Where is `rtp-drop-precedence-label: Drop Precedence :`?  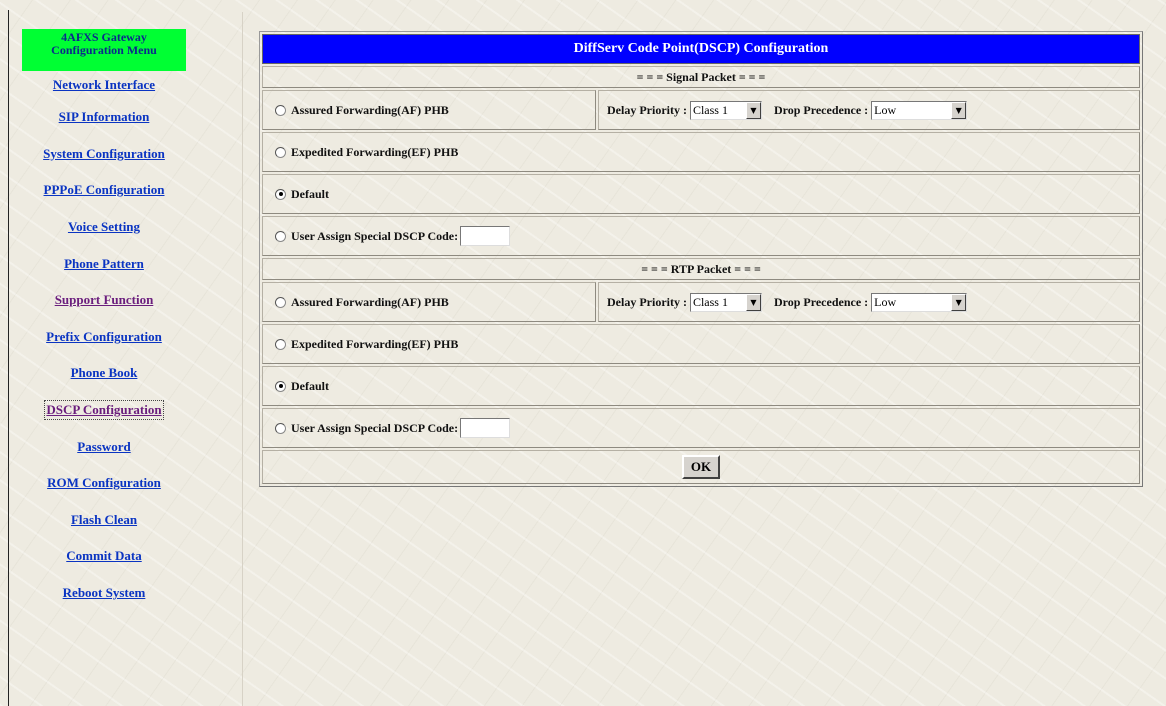
rtp-drop-precedence-label: Drop Precedence : is located at coordinates (821, 301).